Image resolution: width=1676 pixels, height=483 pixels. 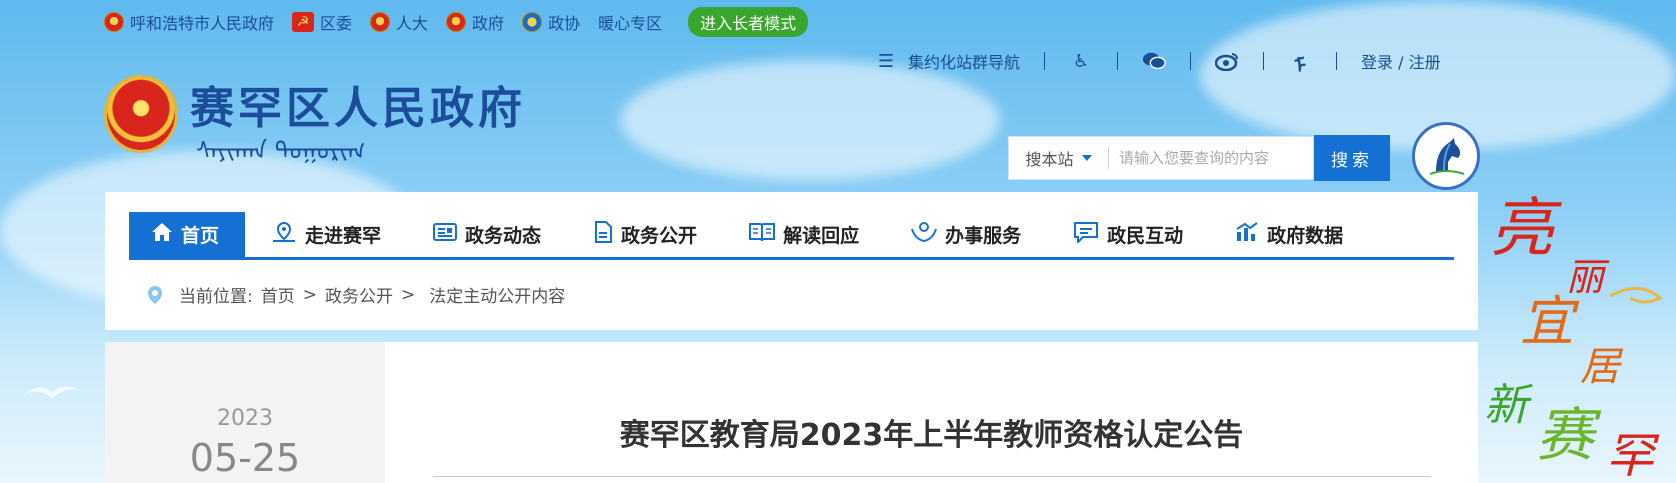 I want to click on search-scope-select: 搜本站, so click(x=1059, y=158).